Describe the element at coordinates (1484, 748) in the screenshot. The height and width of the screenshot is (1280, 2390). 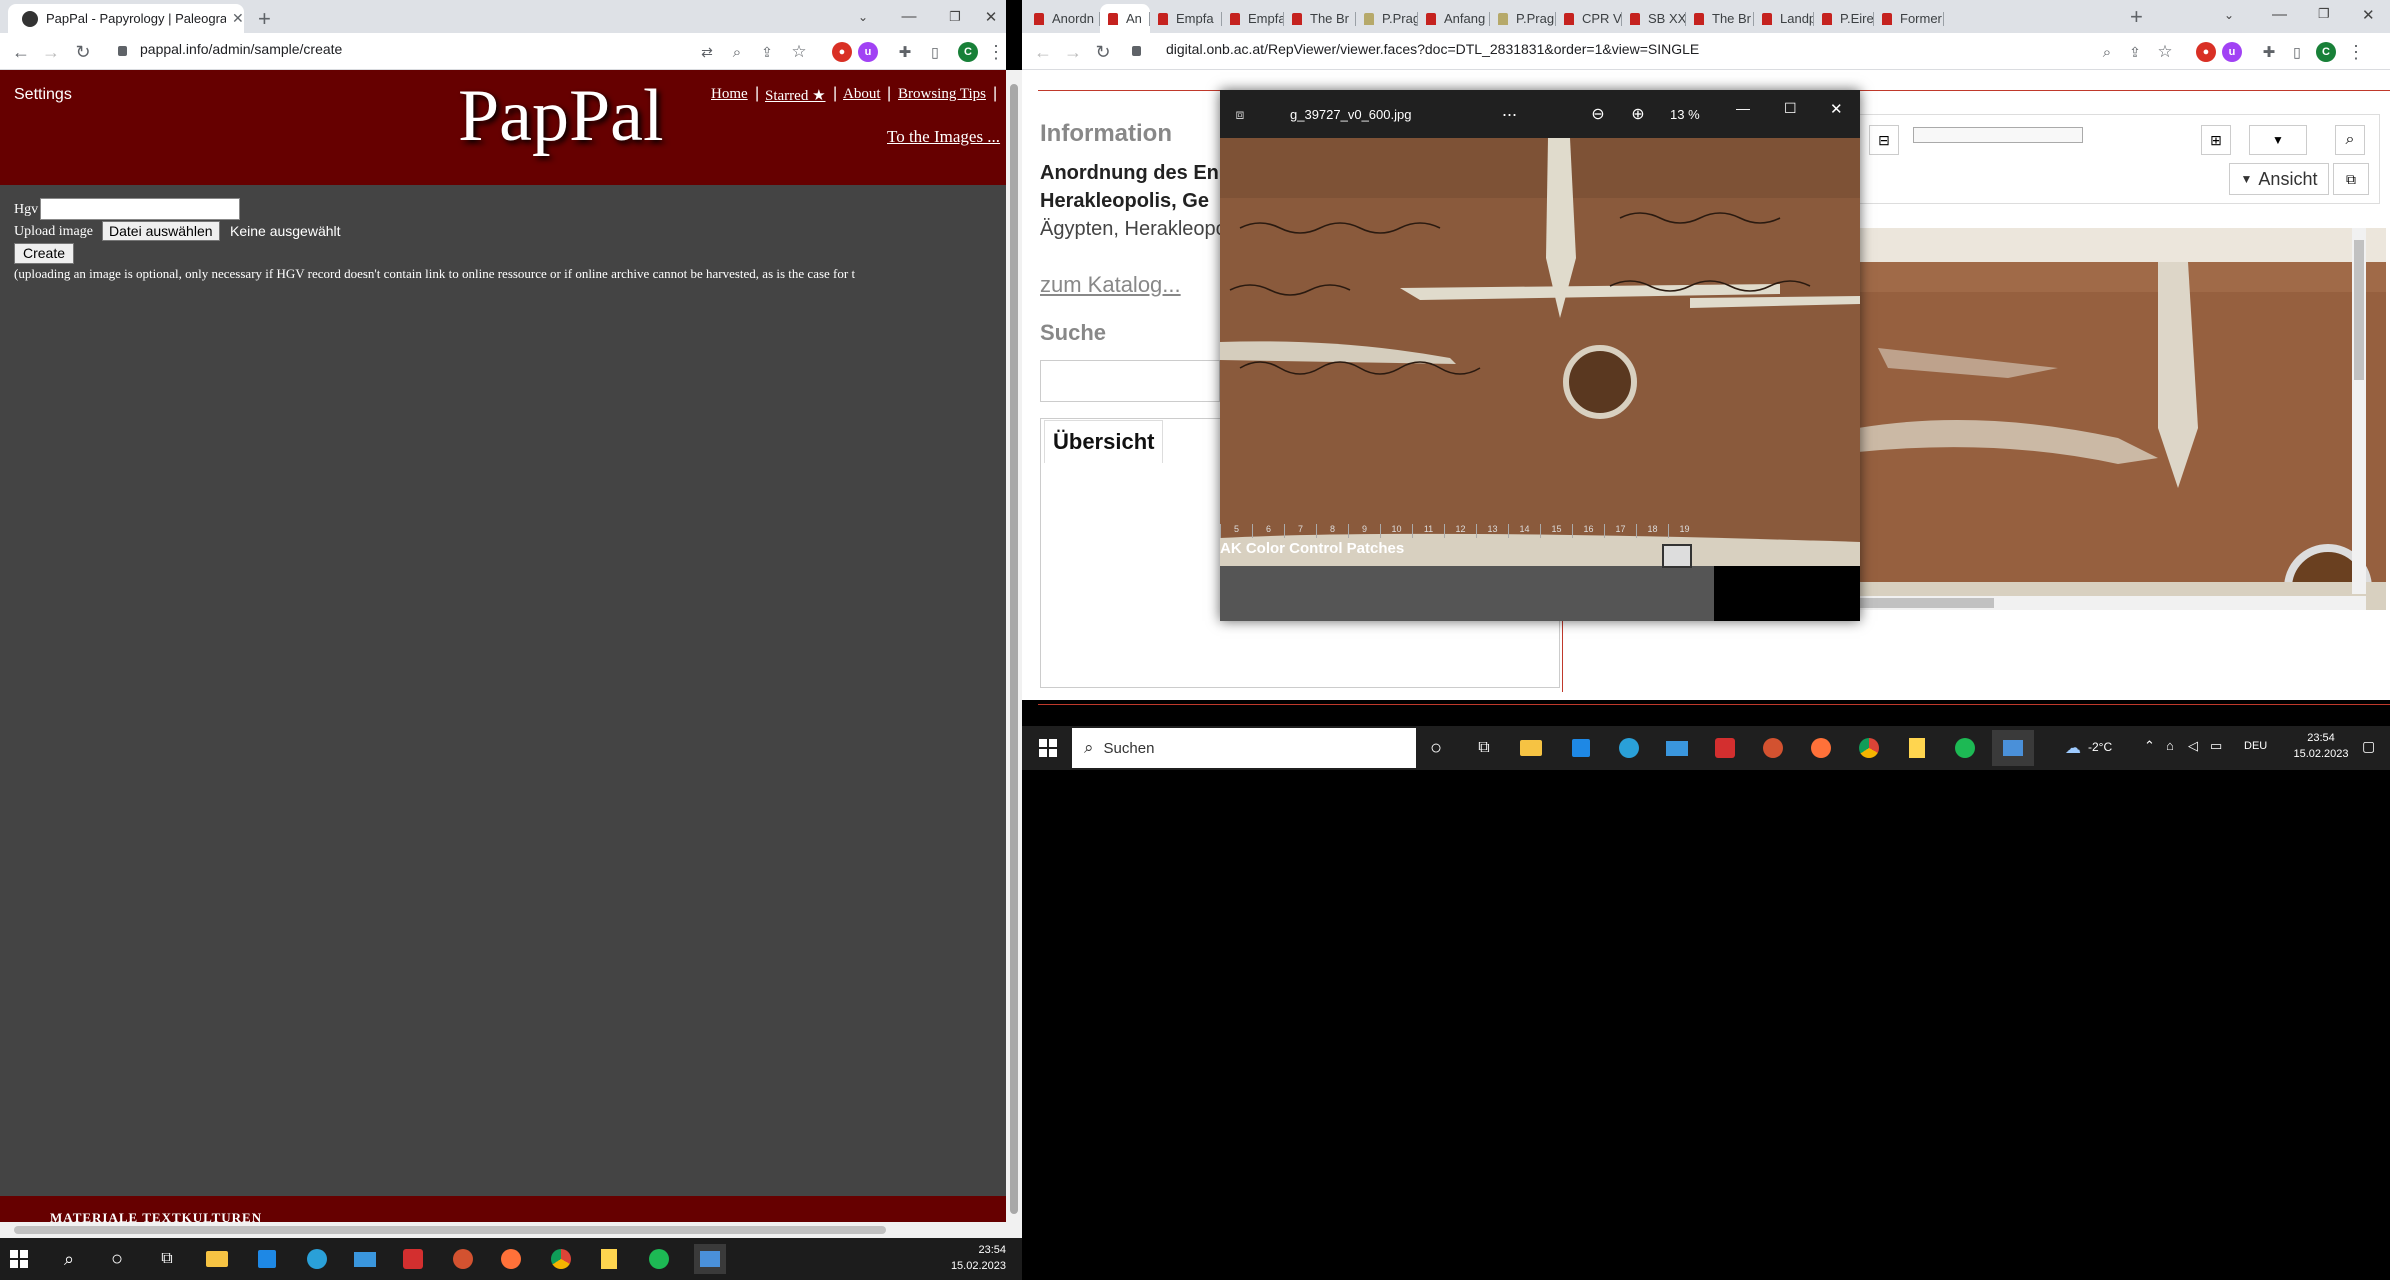
I see `right-task-view-icon: ⧉` at that location.